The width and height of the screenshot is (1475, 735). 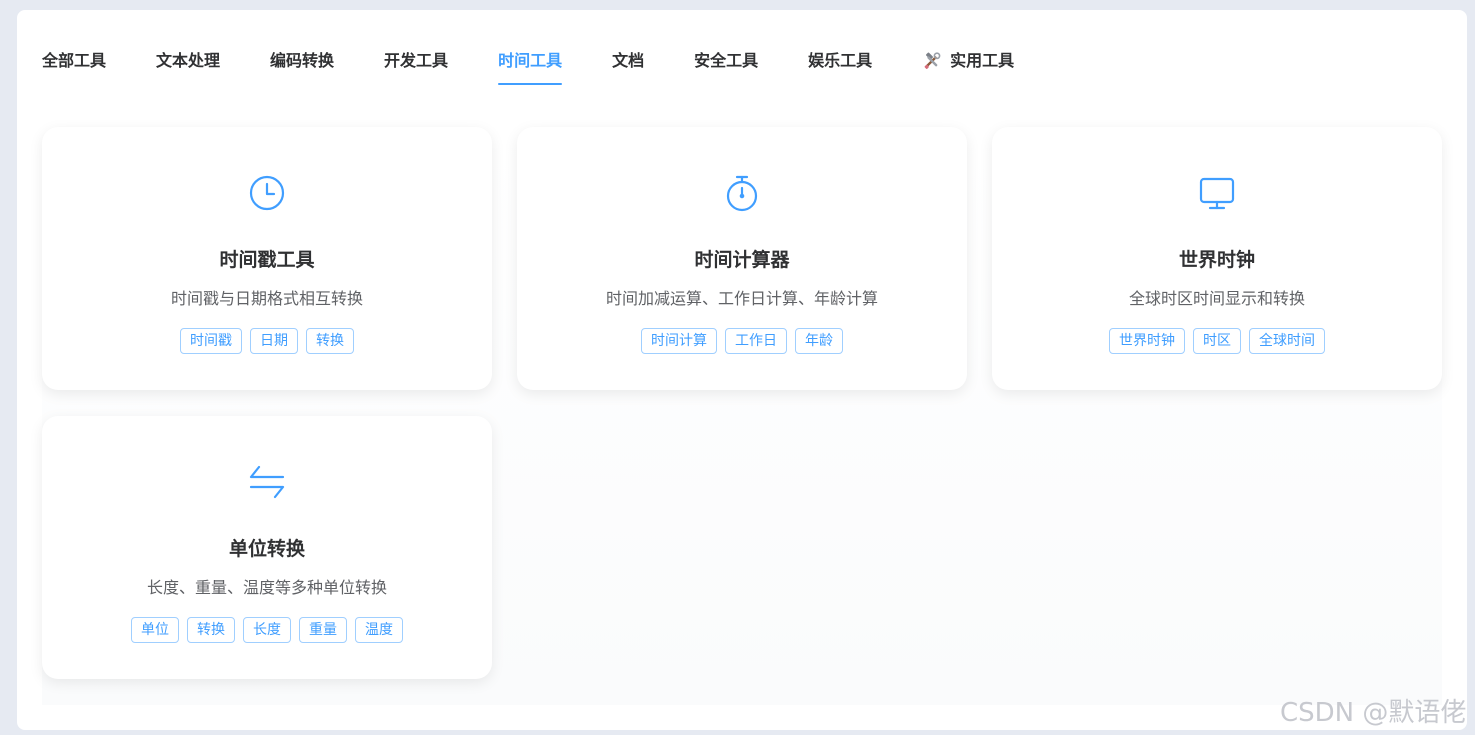 I want to click on tag: 年龄, so click(x=819, y=341).